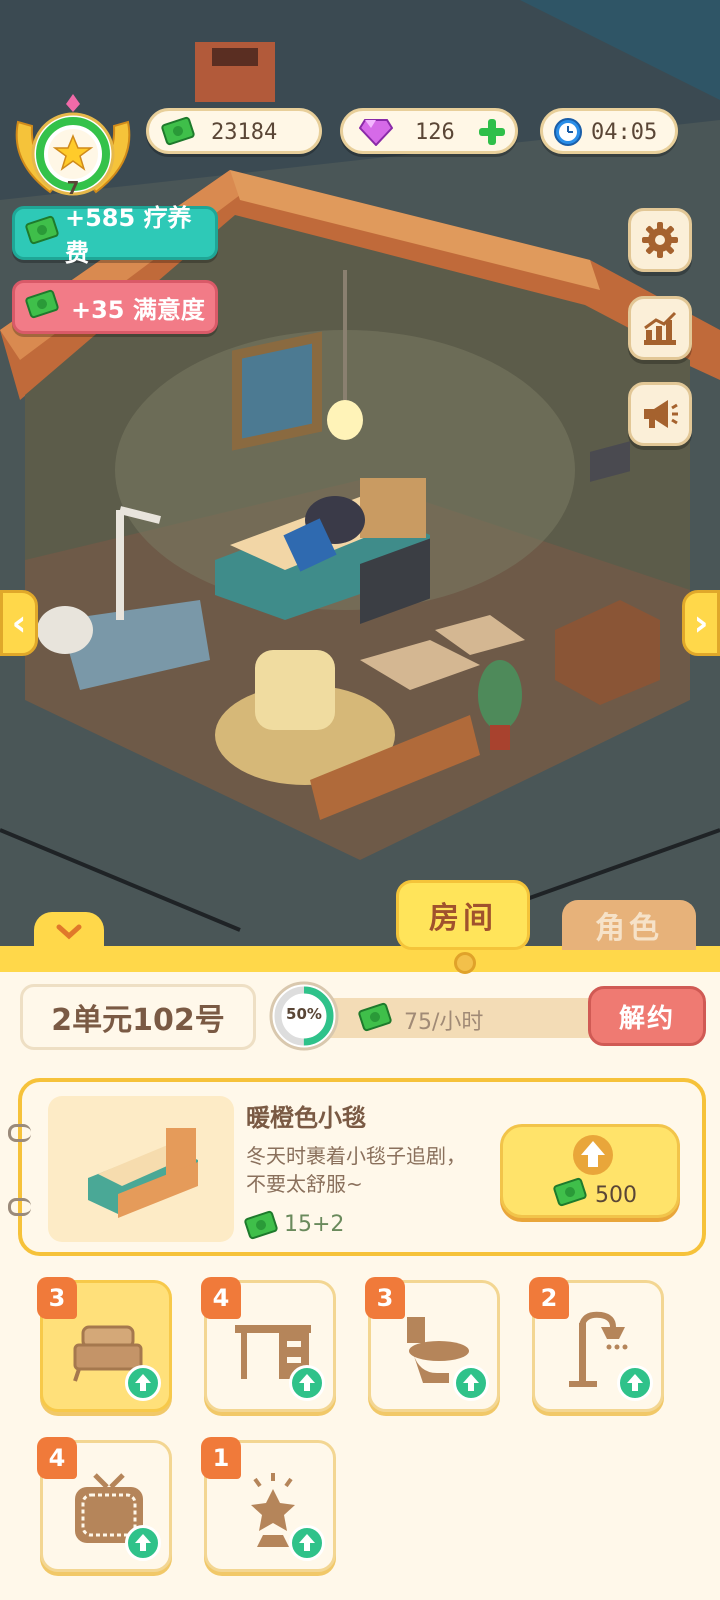 The image size is (720, 1600). I want to click on progress-label: 50%, so click(304, 1014).